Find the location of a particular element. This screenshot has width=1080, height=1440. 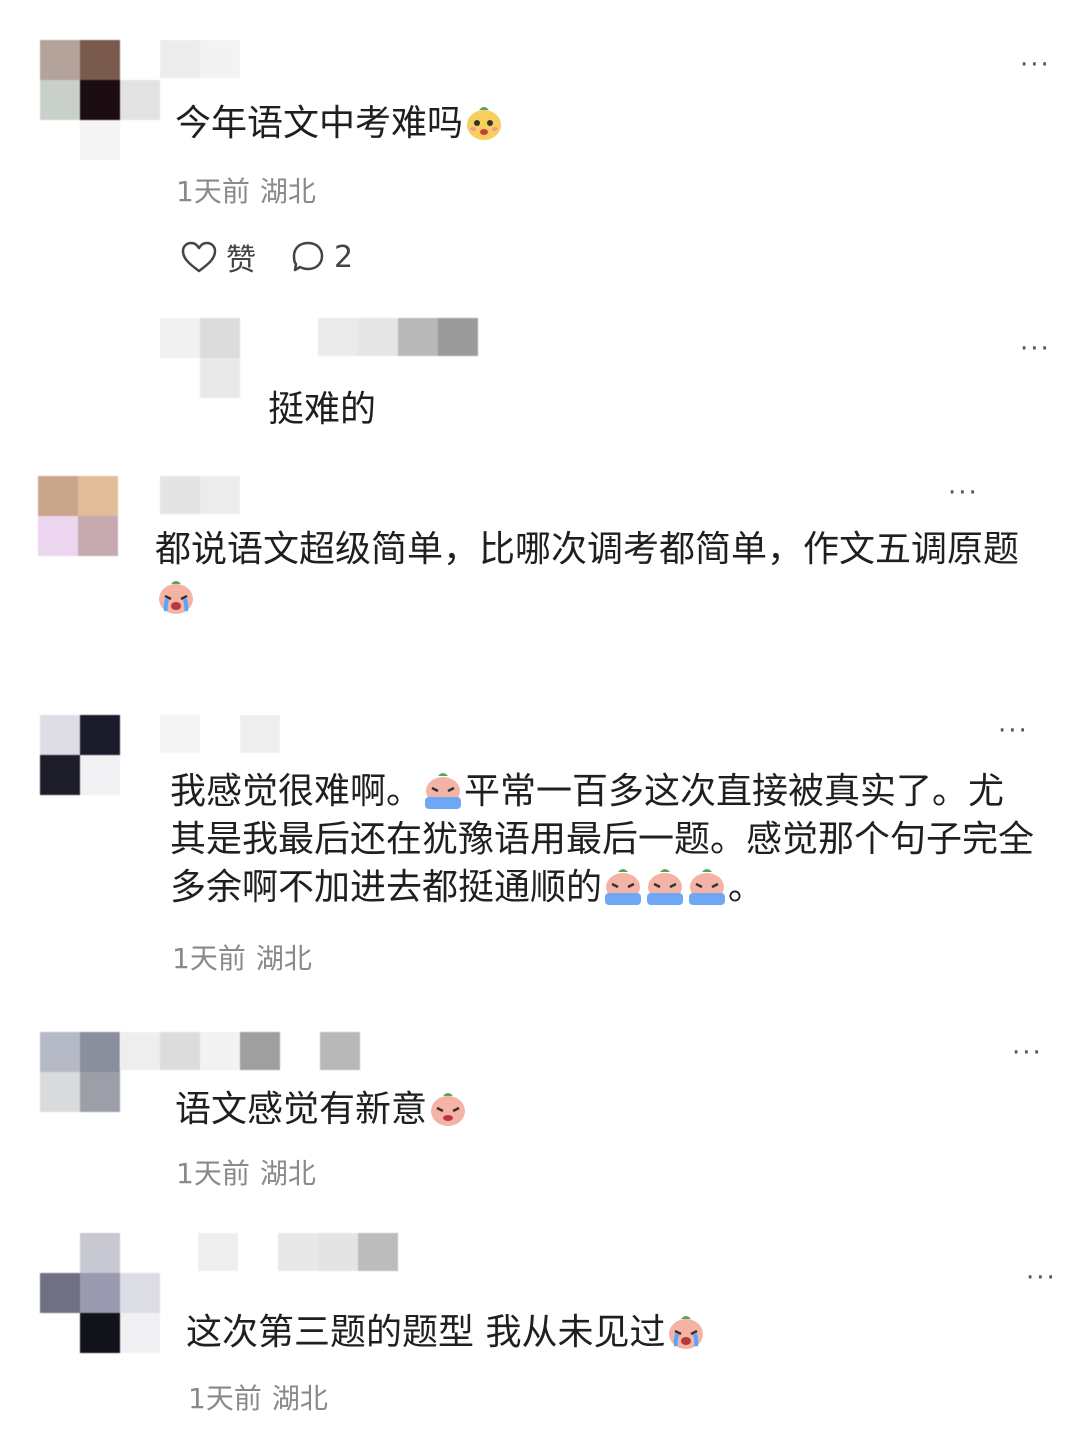

comment-5: ··· 这次第三题的题型 我从未见过 1天前 湖北 is located at coordinates (540, 1332).